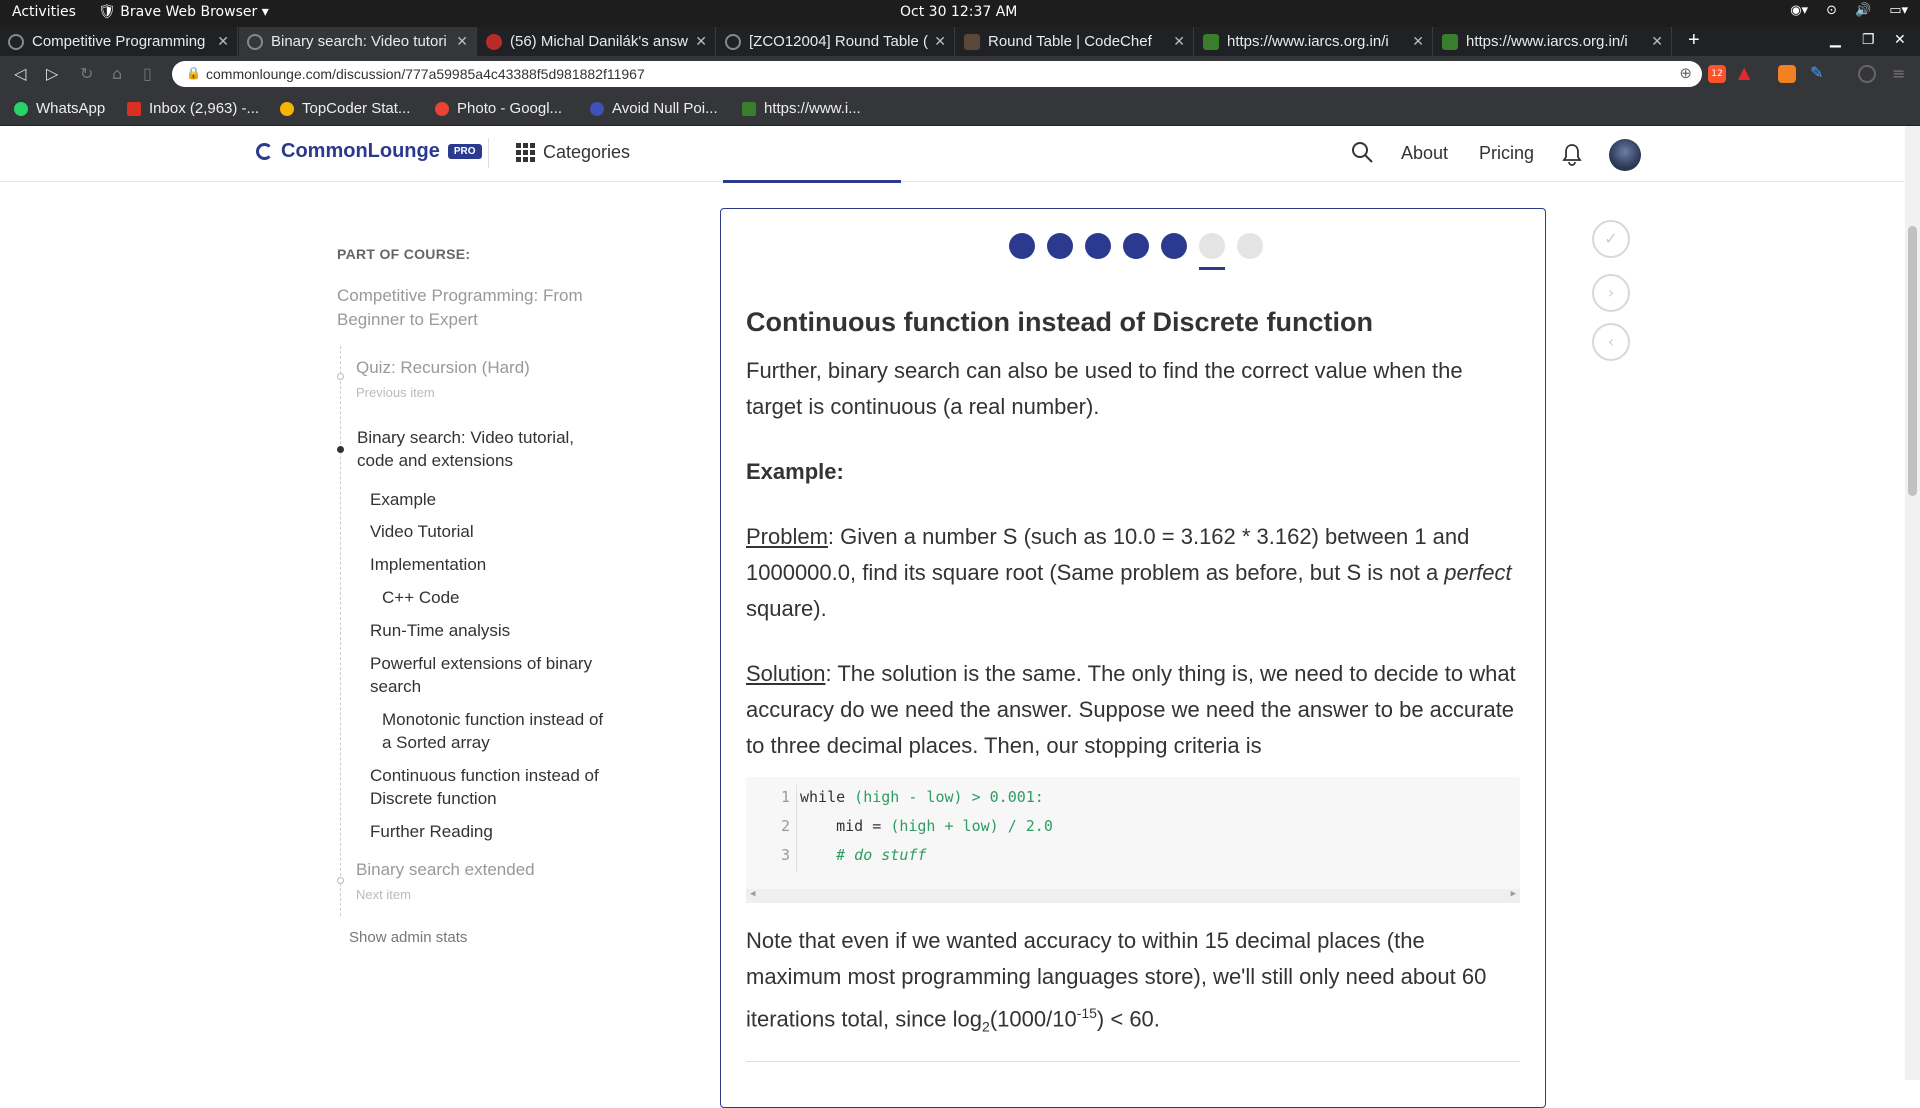  Describe the element at coordinates (340, 376) in the screenshot. I see `timeline-dot` at that location.